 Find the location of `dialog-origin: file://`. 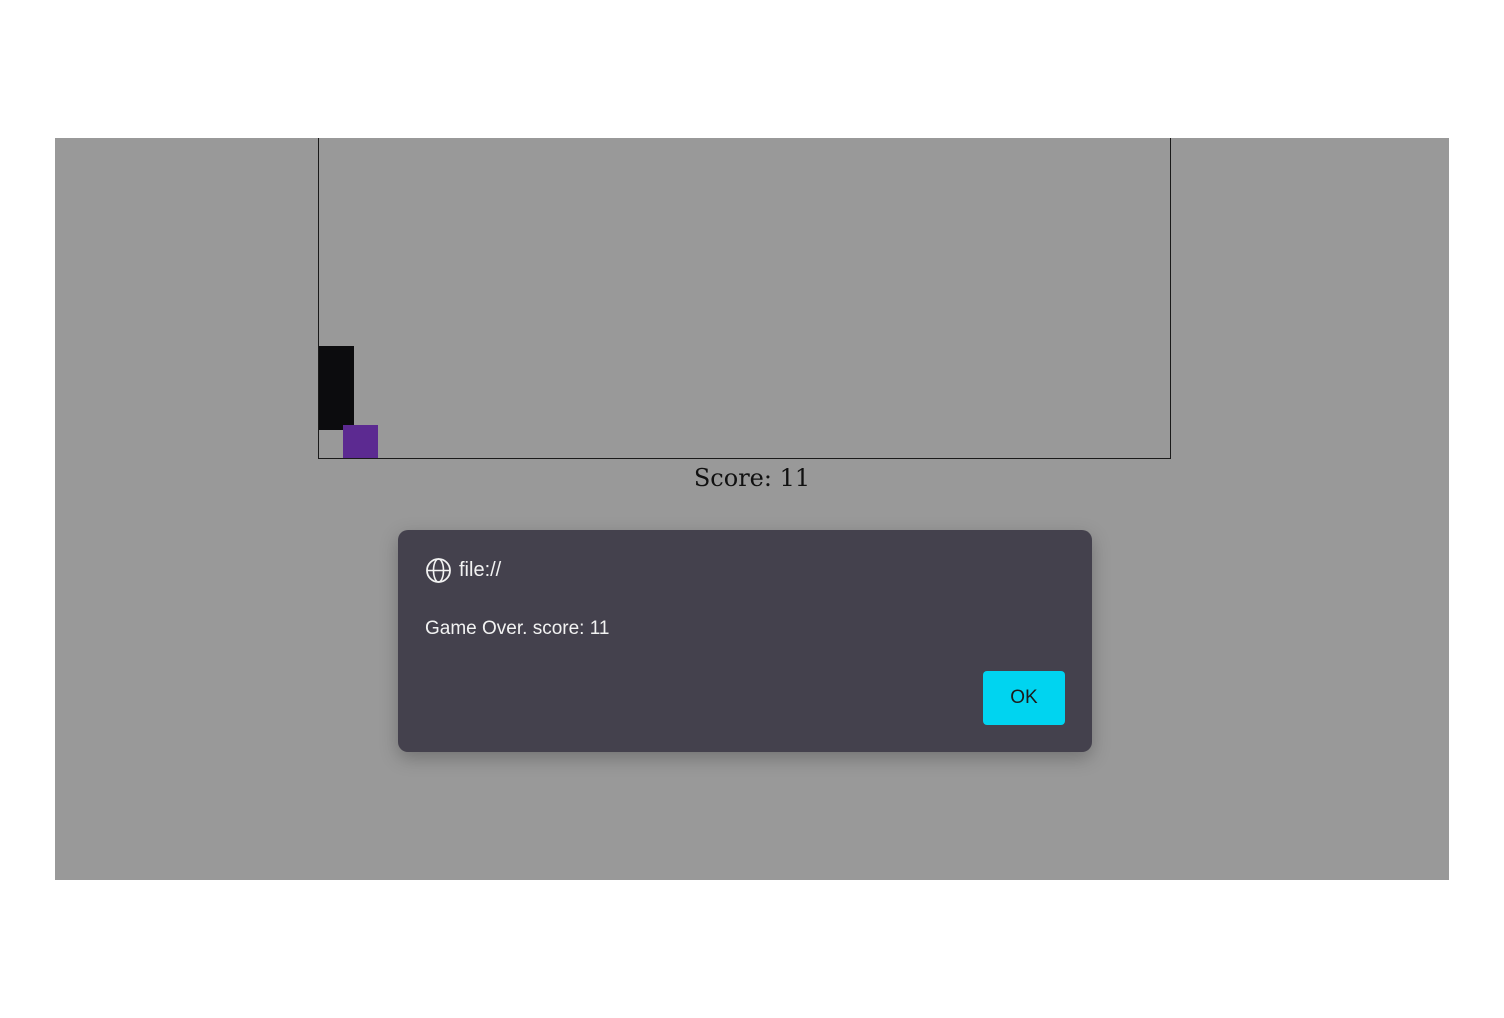

dialog-origin: file:// is located at coordinates (463, 570).